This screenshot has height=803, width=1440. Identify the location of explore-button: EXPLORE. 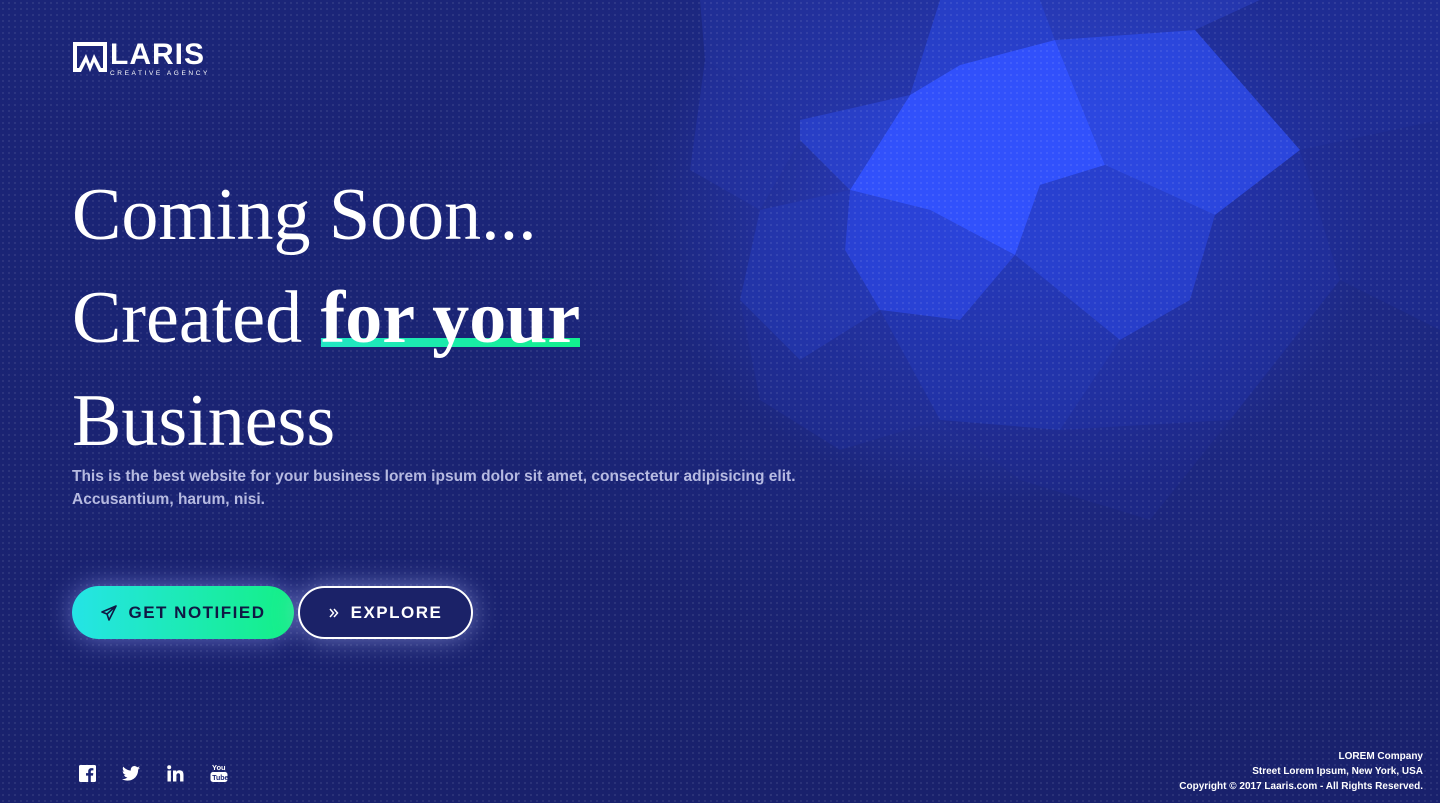
(385, 612).